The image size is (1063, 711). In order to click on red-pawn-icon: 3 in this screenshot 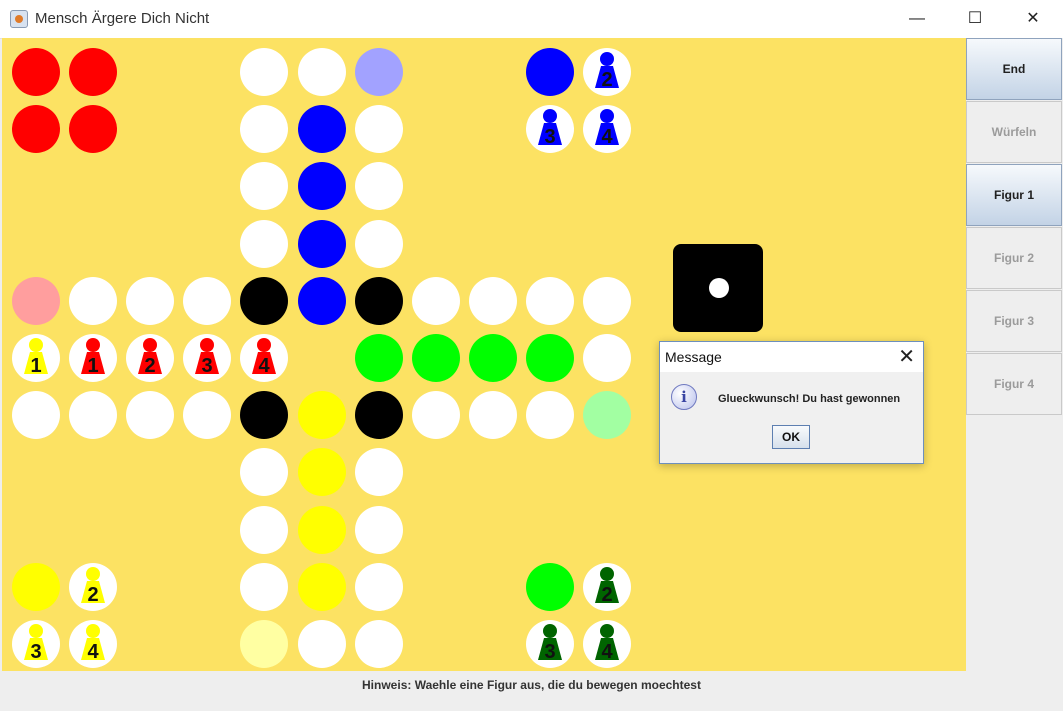, I will do `click(207, 357)`.